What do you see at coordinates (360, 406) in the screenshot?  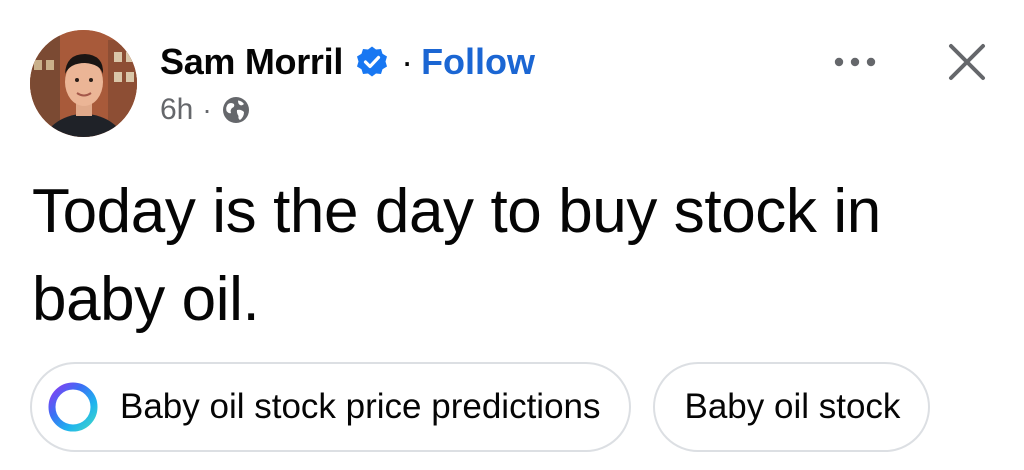 I see `suggestion-label: Baby oil stock price predictions` at bounding box center [360, 406].